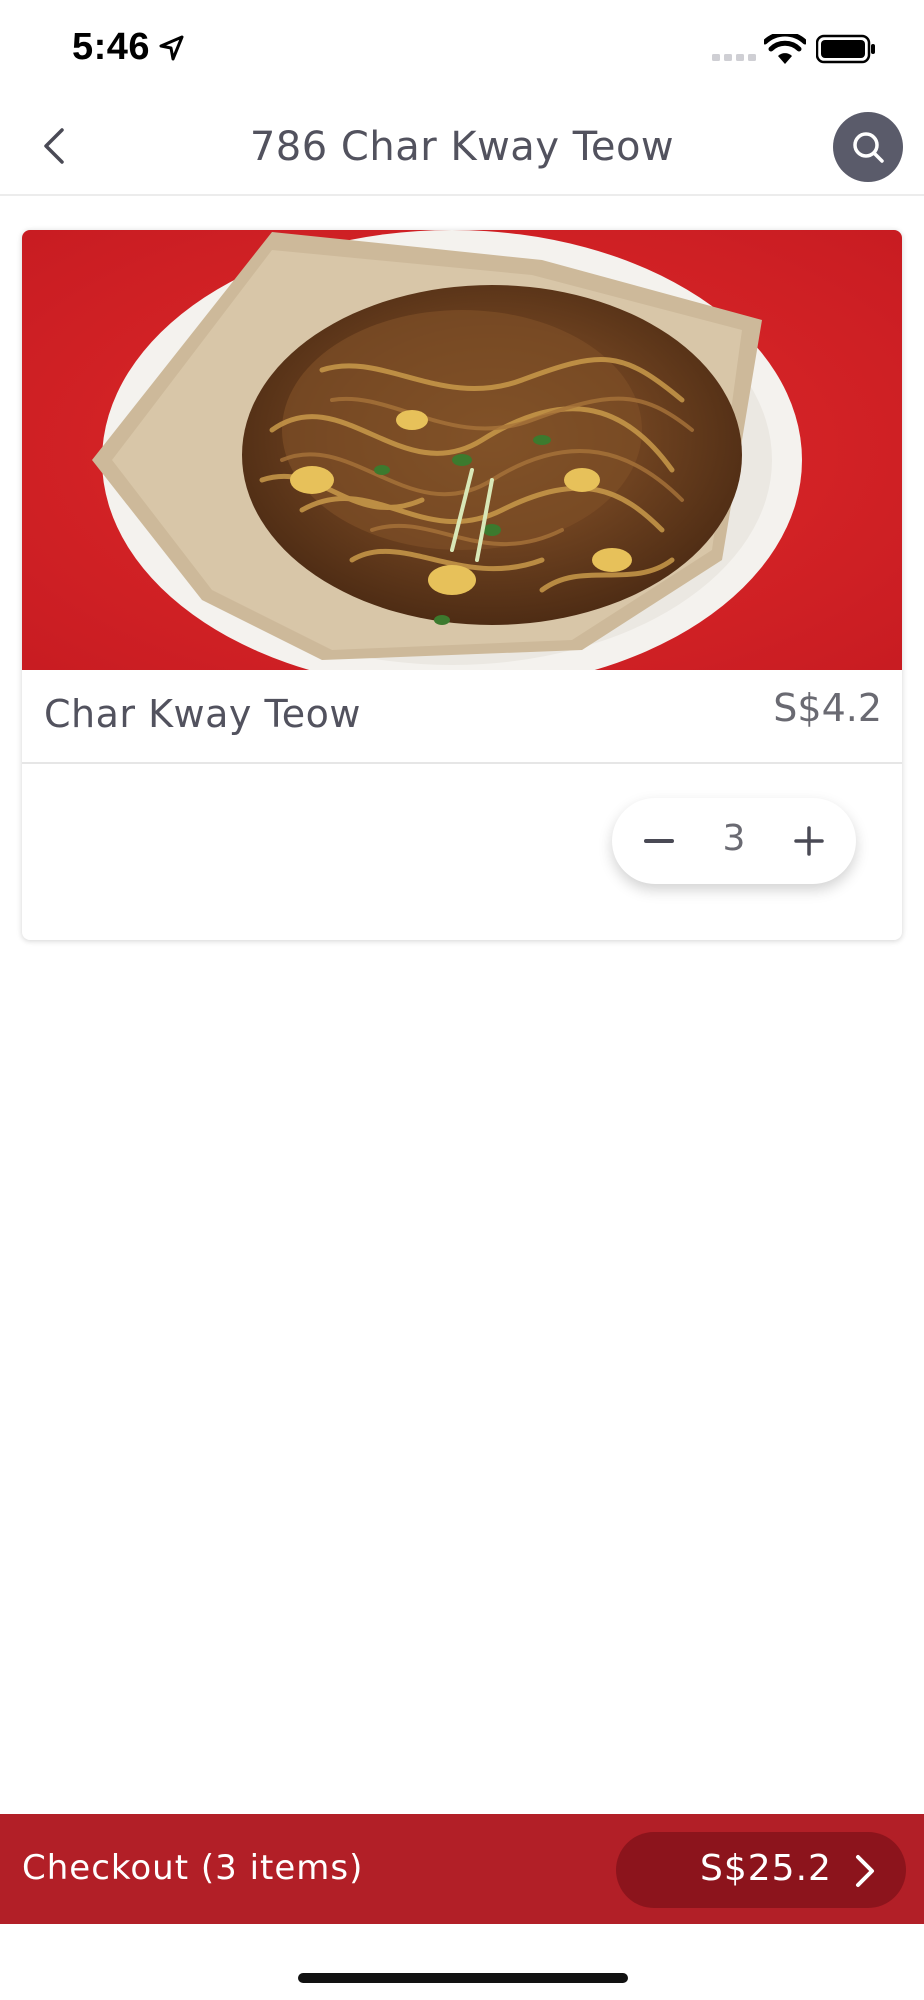 The width and height of the screenshot is (924, 2000). I want to click on status-bar: 5:46, so click(462, 50).